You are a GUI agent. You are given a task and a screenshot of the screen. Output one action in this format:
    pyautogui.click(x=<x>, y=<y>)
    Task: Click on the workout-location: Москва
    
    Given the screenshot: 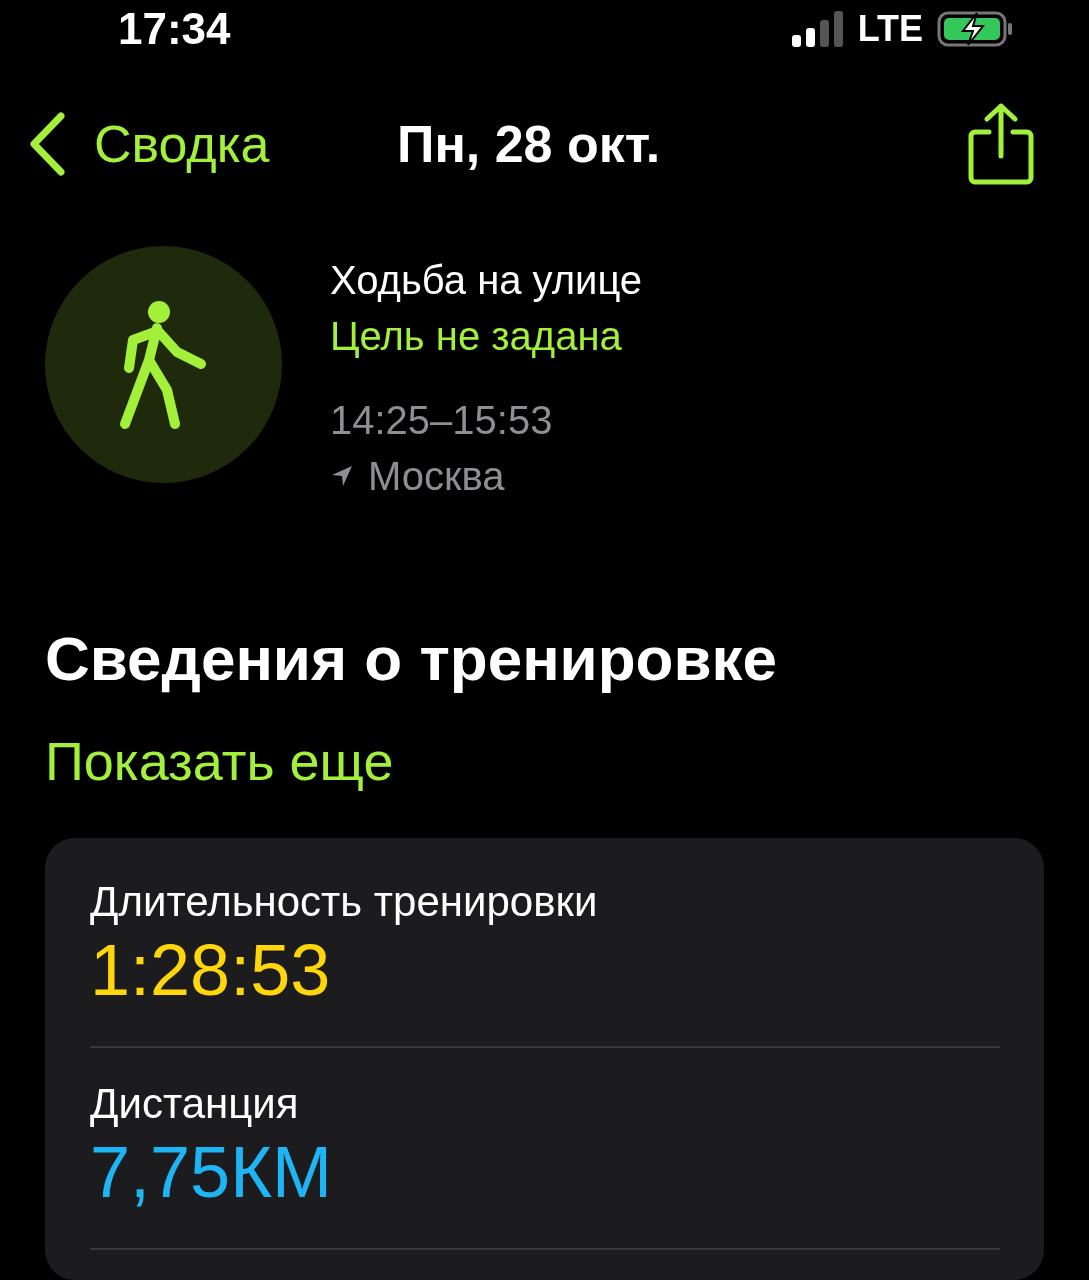 What is the action you would take?
    pyautogui.click(x=436, y=476)
    